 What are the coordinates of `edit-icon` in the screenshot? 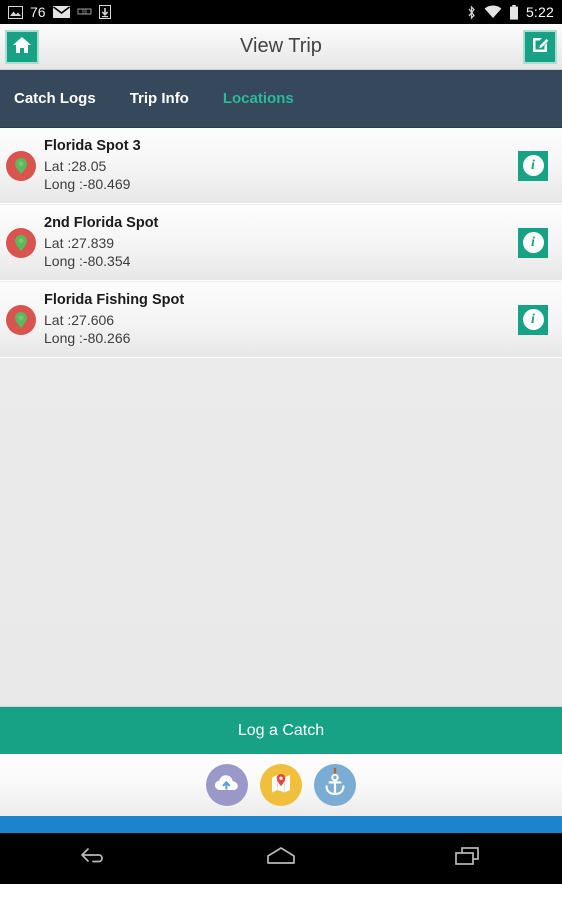 It's located at (540, 47).